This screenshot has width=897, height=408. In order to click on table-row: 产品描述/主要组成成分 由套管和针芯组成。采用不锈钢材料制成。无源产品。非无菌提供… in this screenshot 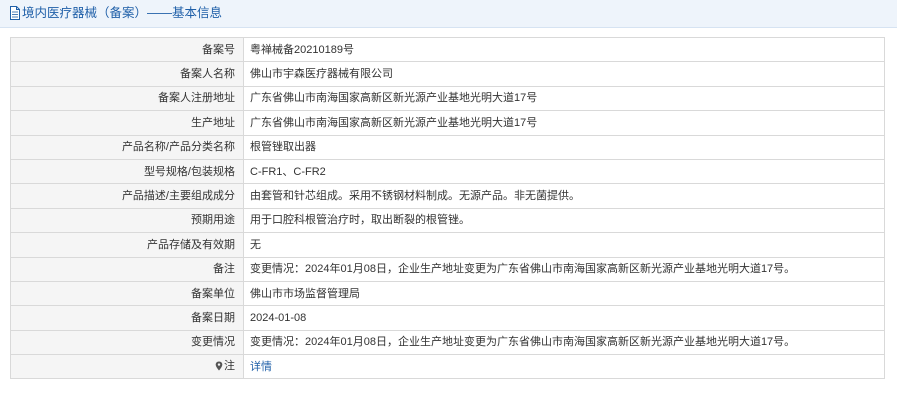, I will do `click(447, 196)`.